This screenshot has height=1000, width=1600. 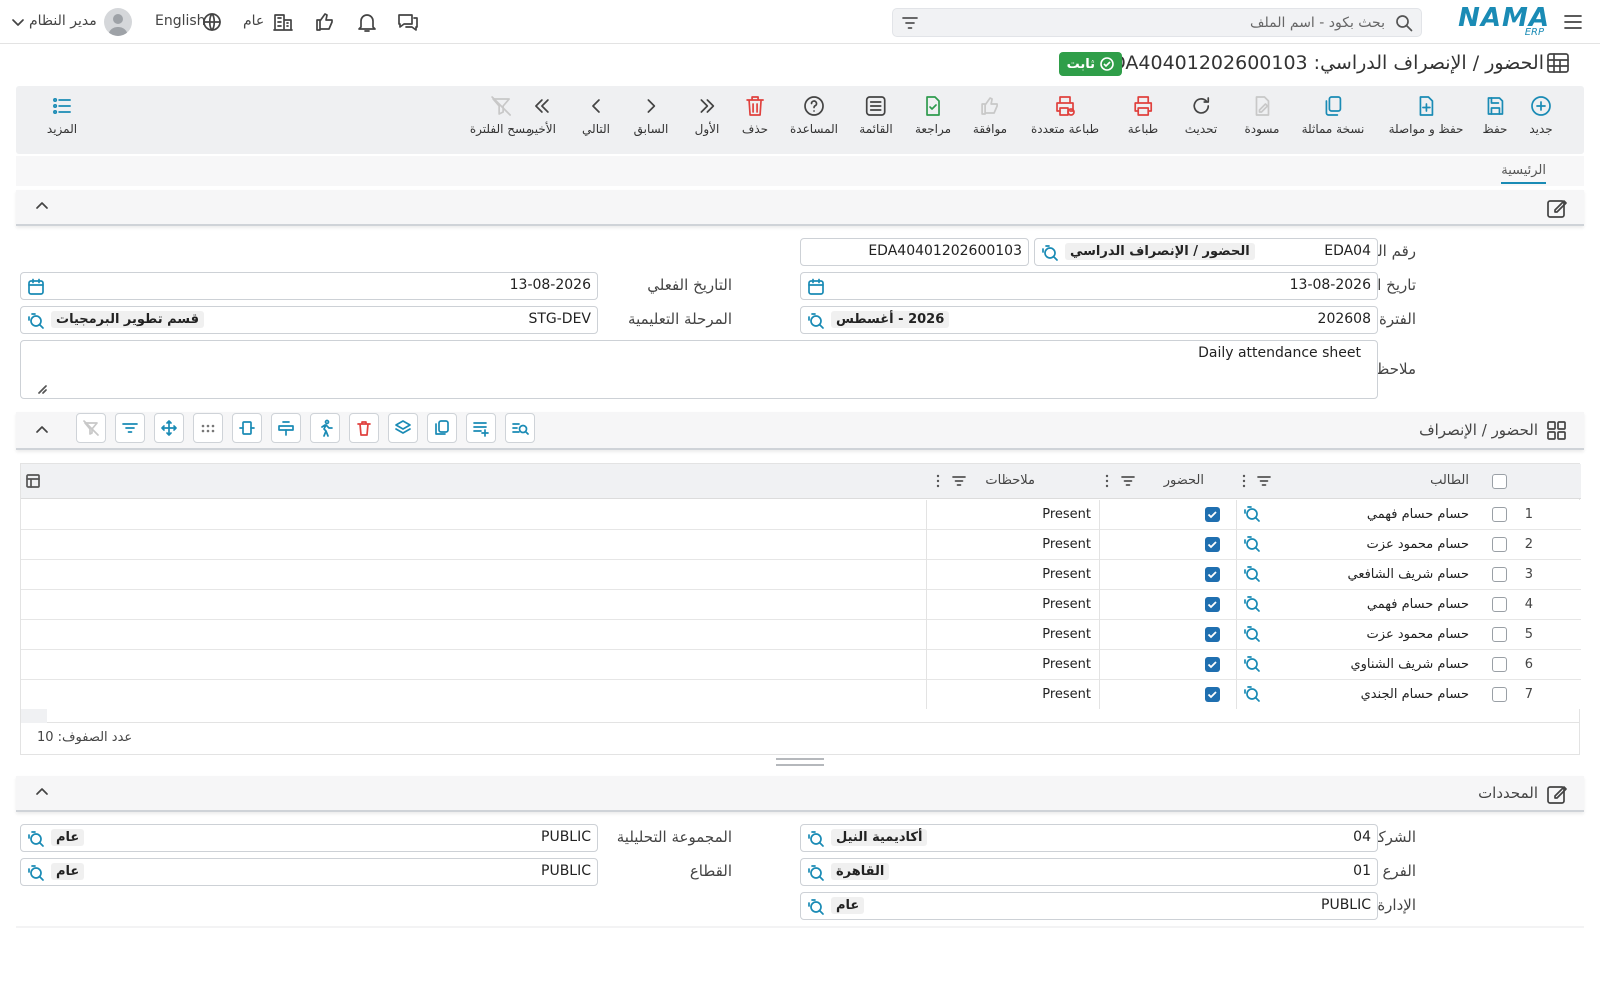 What do you see at coordinates (63, 21) in the screenshot?
I see `user-menu: مدير النظام` at bounding box center [63, 21].